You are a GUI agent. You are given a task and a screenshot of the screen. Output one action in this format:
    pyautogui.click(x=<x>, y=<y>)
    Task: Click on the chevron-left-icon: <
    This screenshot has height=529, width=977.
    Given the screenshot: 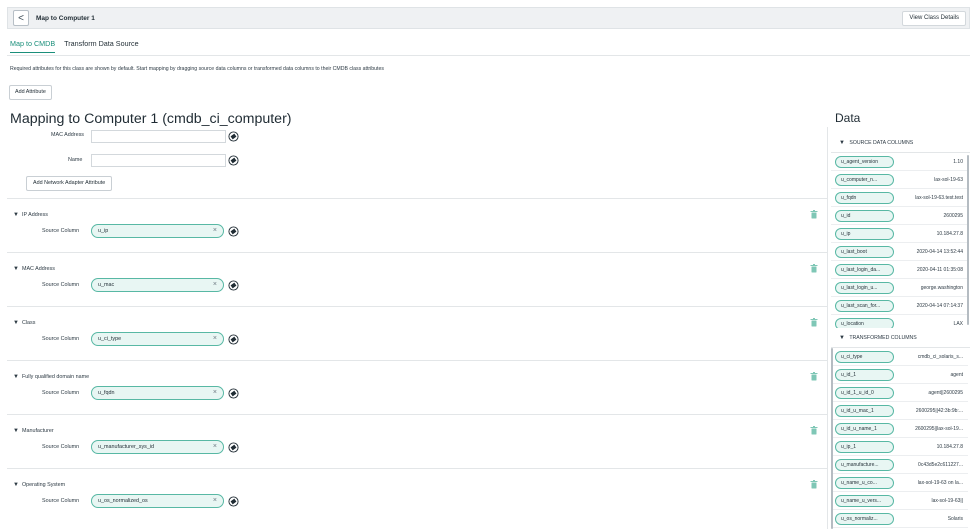 What is the action you would take?
    pyautogui.click(x=21, y=18)
    